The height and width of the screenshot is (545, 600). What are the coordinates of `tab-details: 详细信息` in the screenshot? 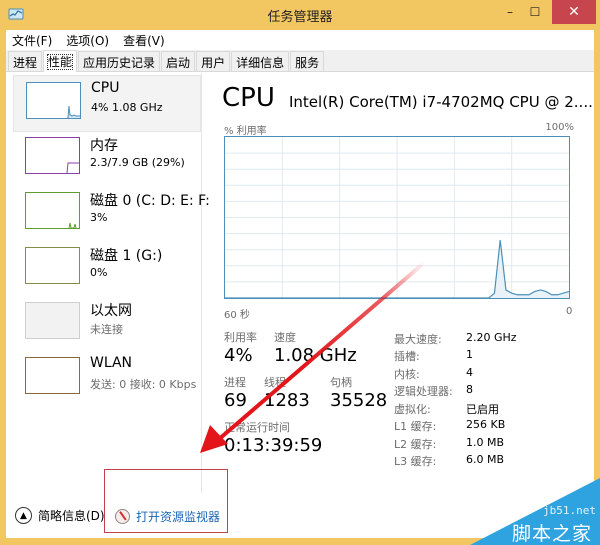 It's located at (260, 61).